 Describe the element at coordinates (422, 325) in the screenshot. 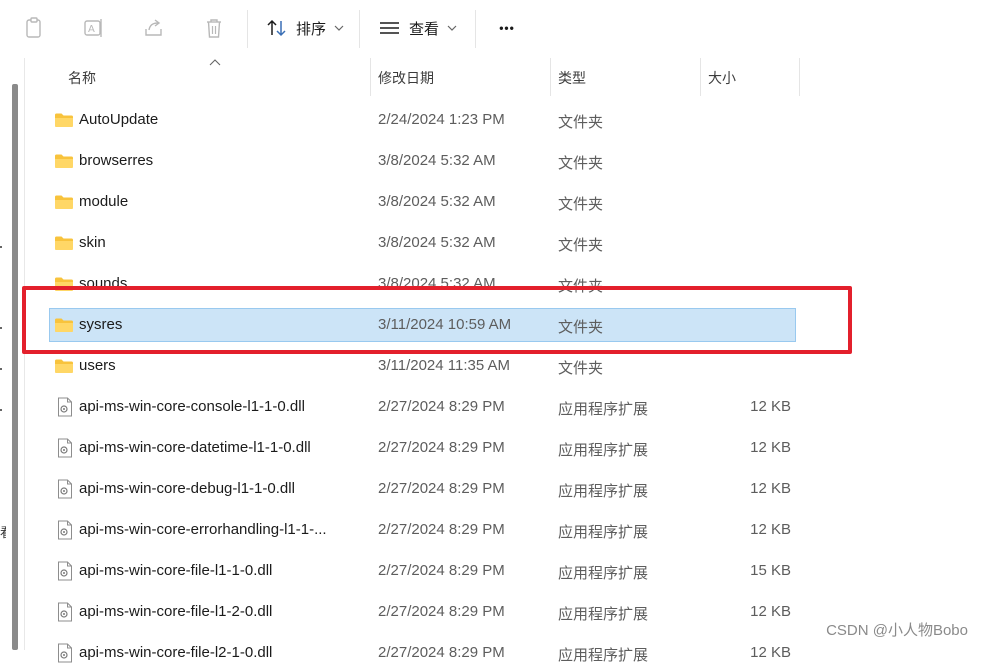

I see `file-row-selected: sysres 3/11/2024 10:59 AM 文件夹` at that location.